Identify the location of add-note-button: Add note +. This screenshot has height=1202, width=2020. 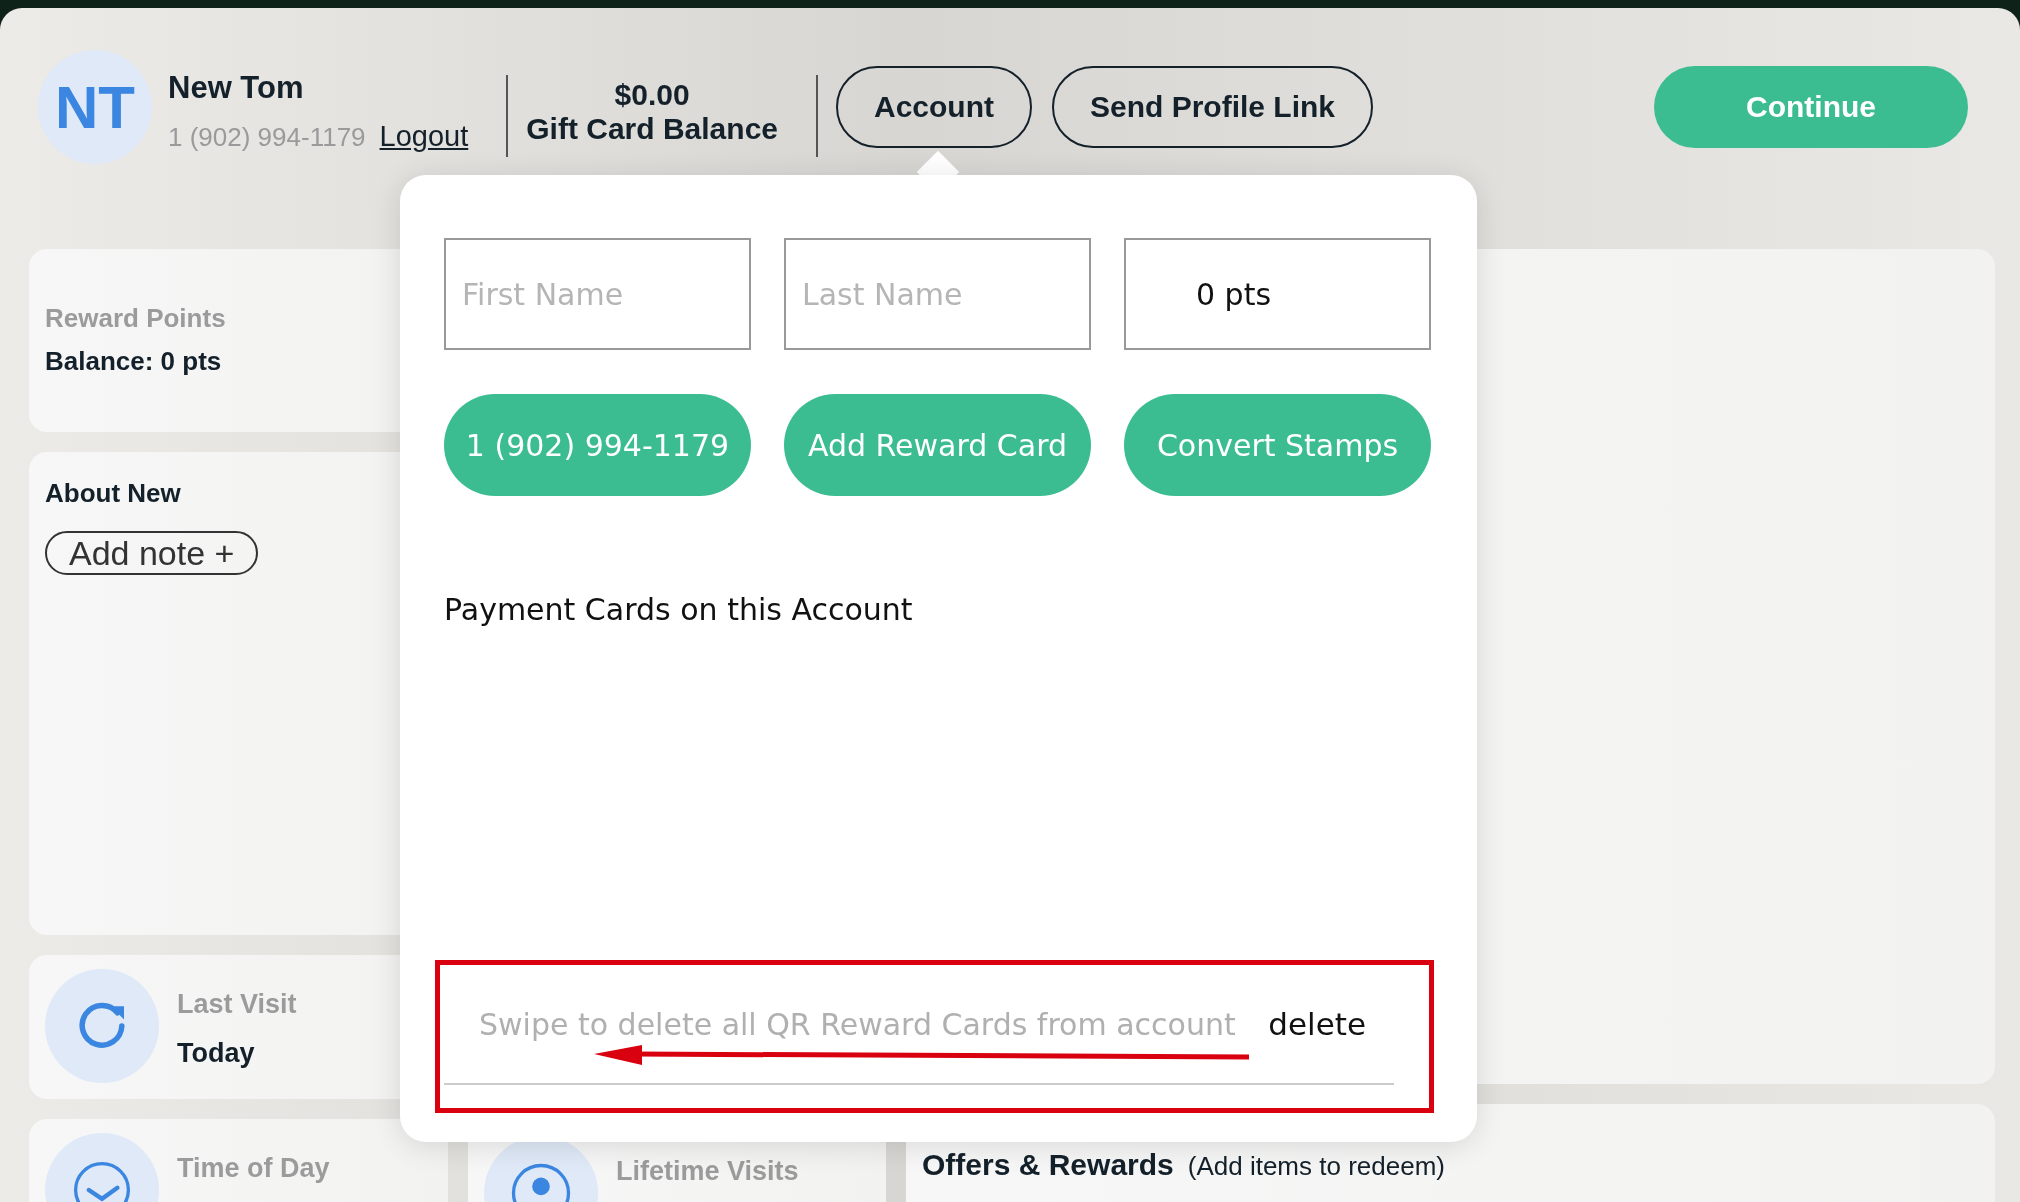
(152, 553).